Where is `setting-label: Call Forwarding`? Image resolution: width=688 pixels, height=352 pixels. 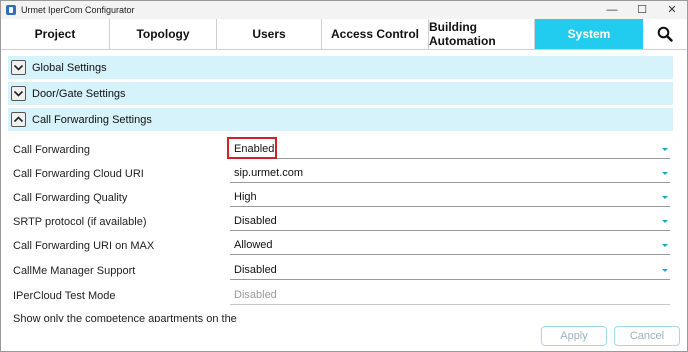
setting-label: Call Forwarding is located at coordinates (52, 150).